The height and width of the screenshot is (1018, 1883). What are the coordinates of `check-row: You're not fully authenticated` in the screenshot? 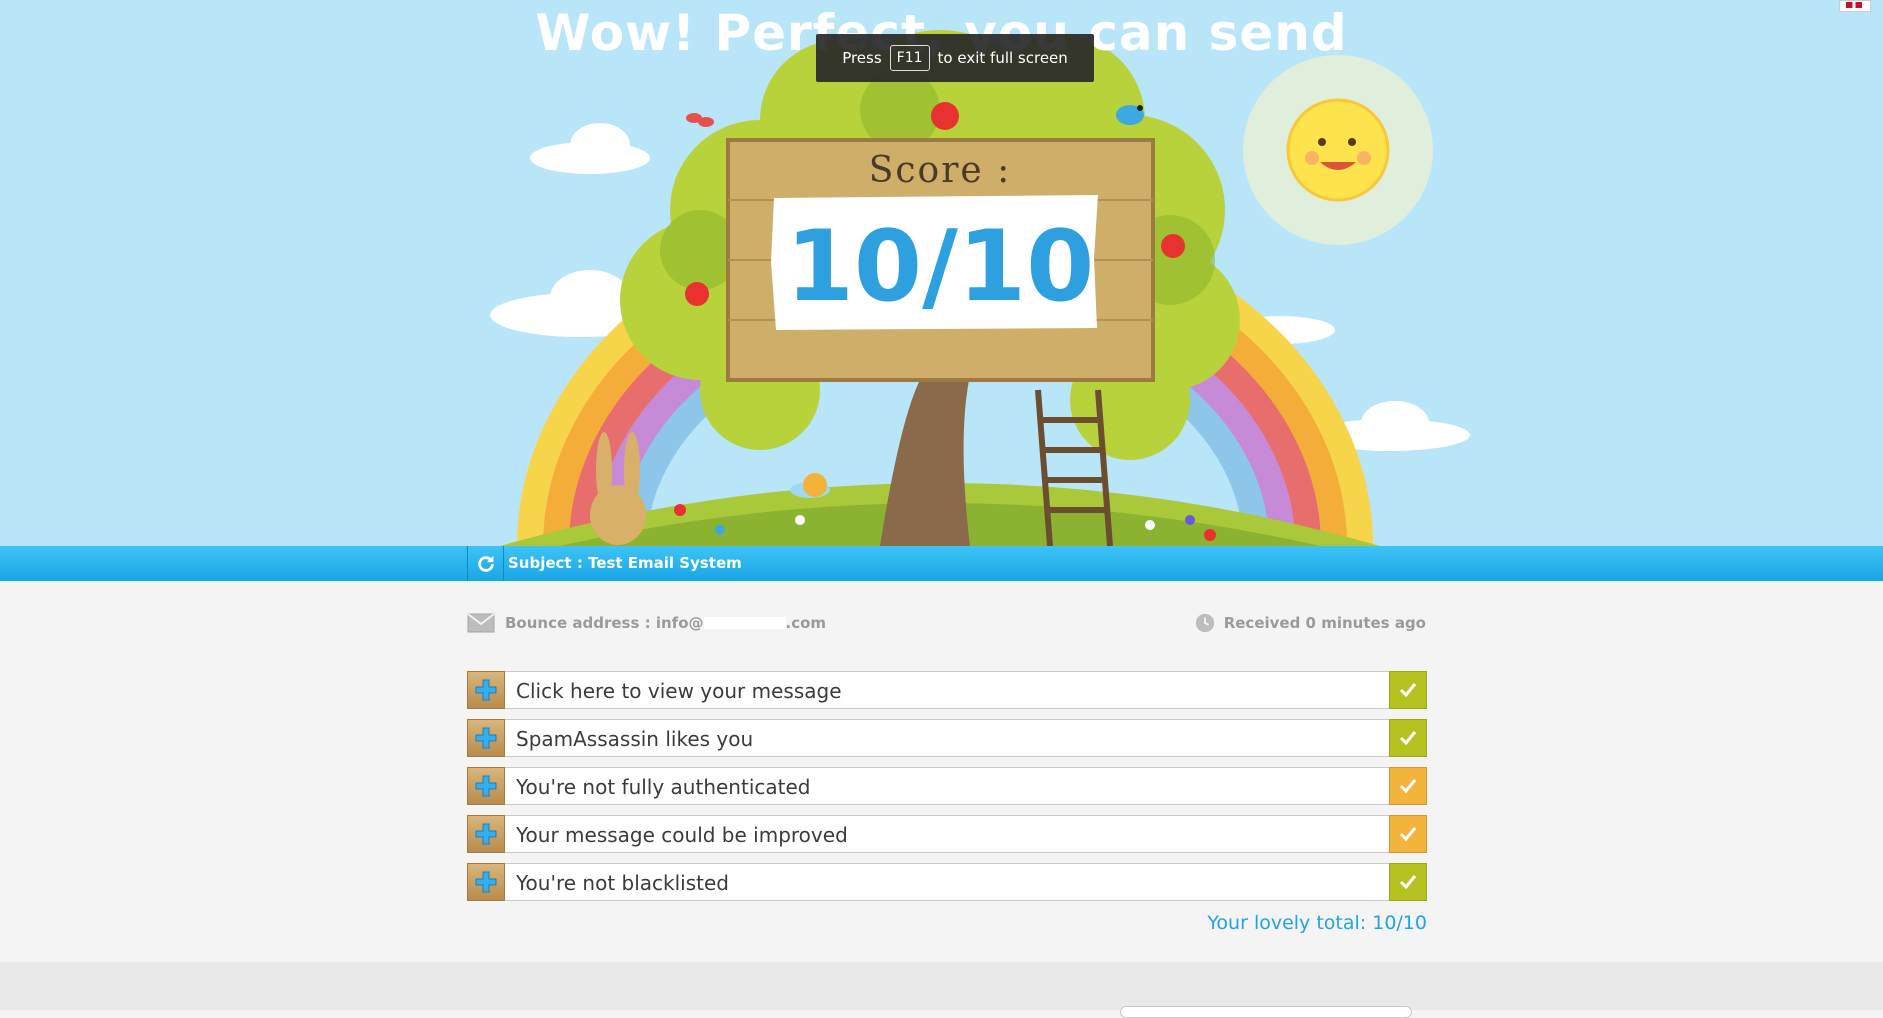 It's located at (947, 786).